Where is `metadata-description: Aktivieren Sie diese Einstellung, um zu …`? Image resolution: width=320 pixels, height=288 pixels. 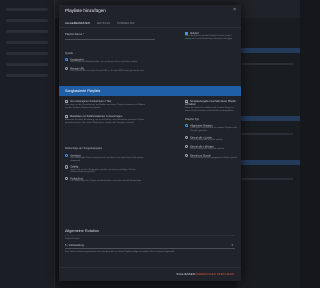 metadata-description: Aktivieren Sie diese Einstellung, um zu … is located at coordinates (104, 121).